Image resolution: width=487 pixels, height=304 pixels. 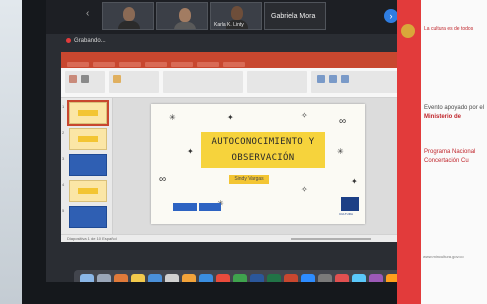 I want to click on ribbon-tabs, so click(x=234, y=64).